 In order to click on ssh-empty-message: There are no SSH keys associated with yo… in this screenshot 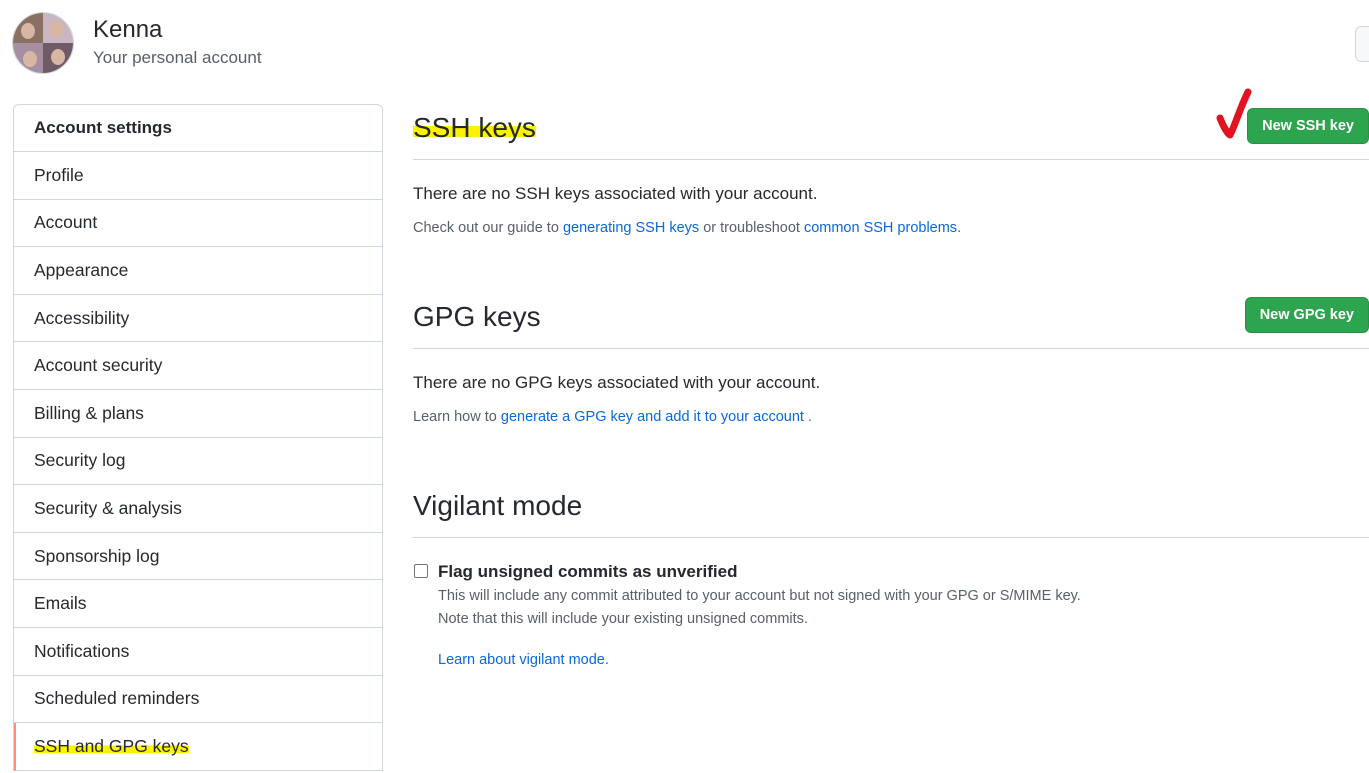, I will do `click(615, 193)`.